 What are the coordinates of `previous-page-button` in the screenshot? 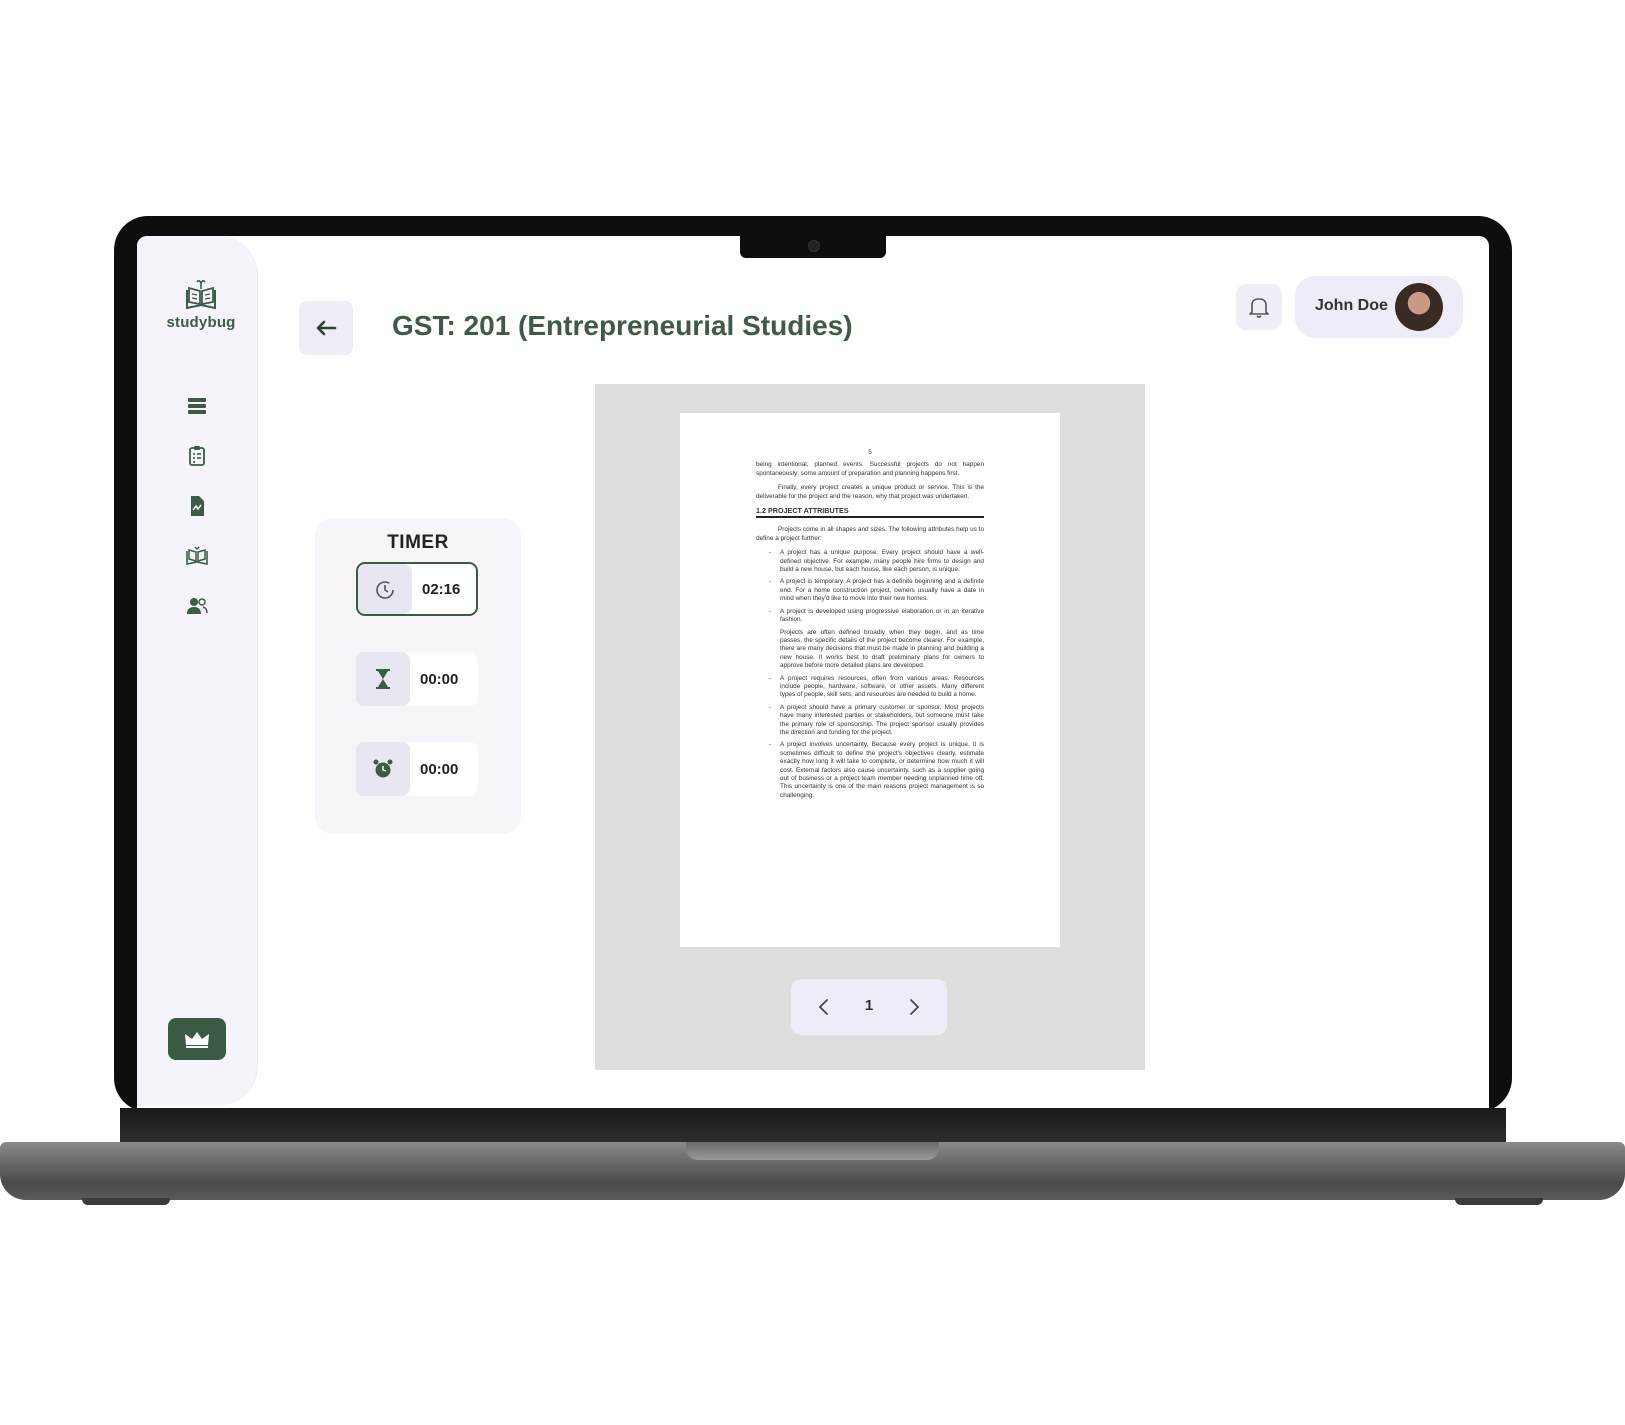 It's located at (823, 1007).